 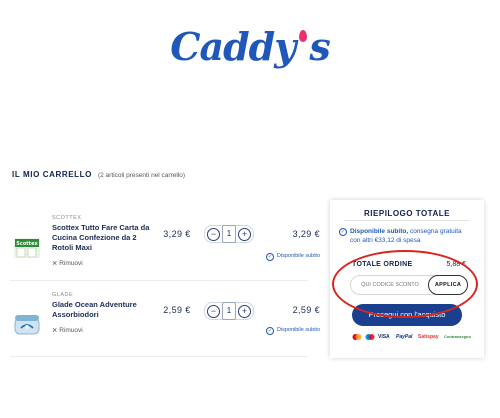 I want to click on unit-price: 2,59 €, so click(x=177, y=310).